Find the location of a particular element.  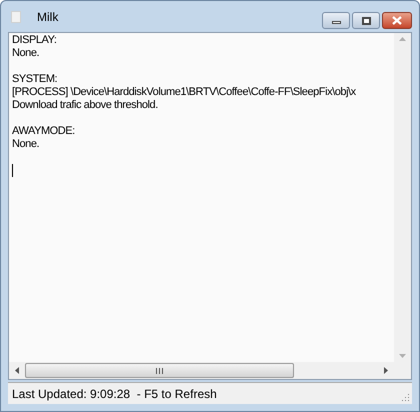

close-button is located at coordinates (397, 20).